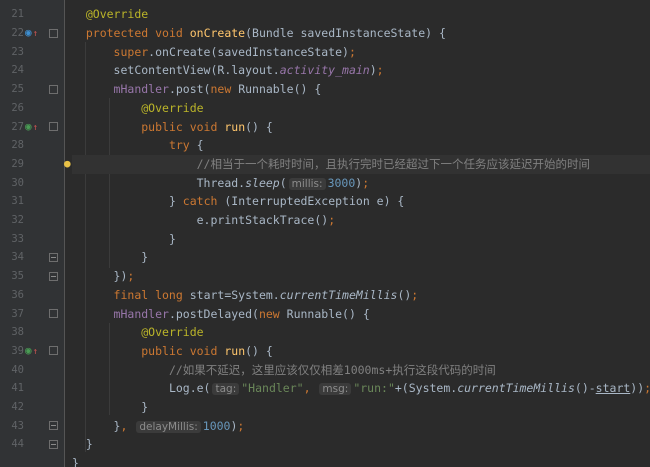  What do you see at coordinates (17, 444) in the screenshot?
I see `line-number: 44` at bounding box center [17, 444].